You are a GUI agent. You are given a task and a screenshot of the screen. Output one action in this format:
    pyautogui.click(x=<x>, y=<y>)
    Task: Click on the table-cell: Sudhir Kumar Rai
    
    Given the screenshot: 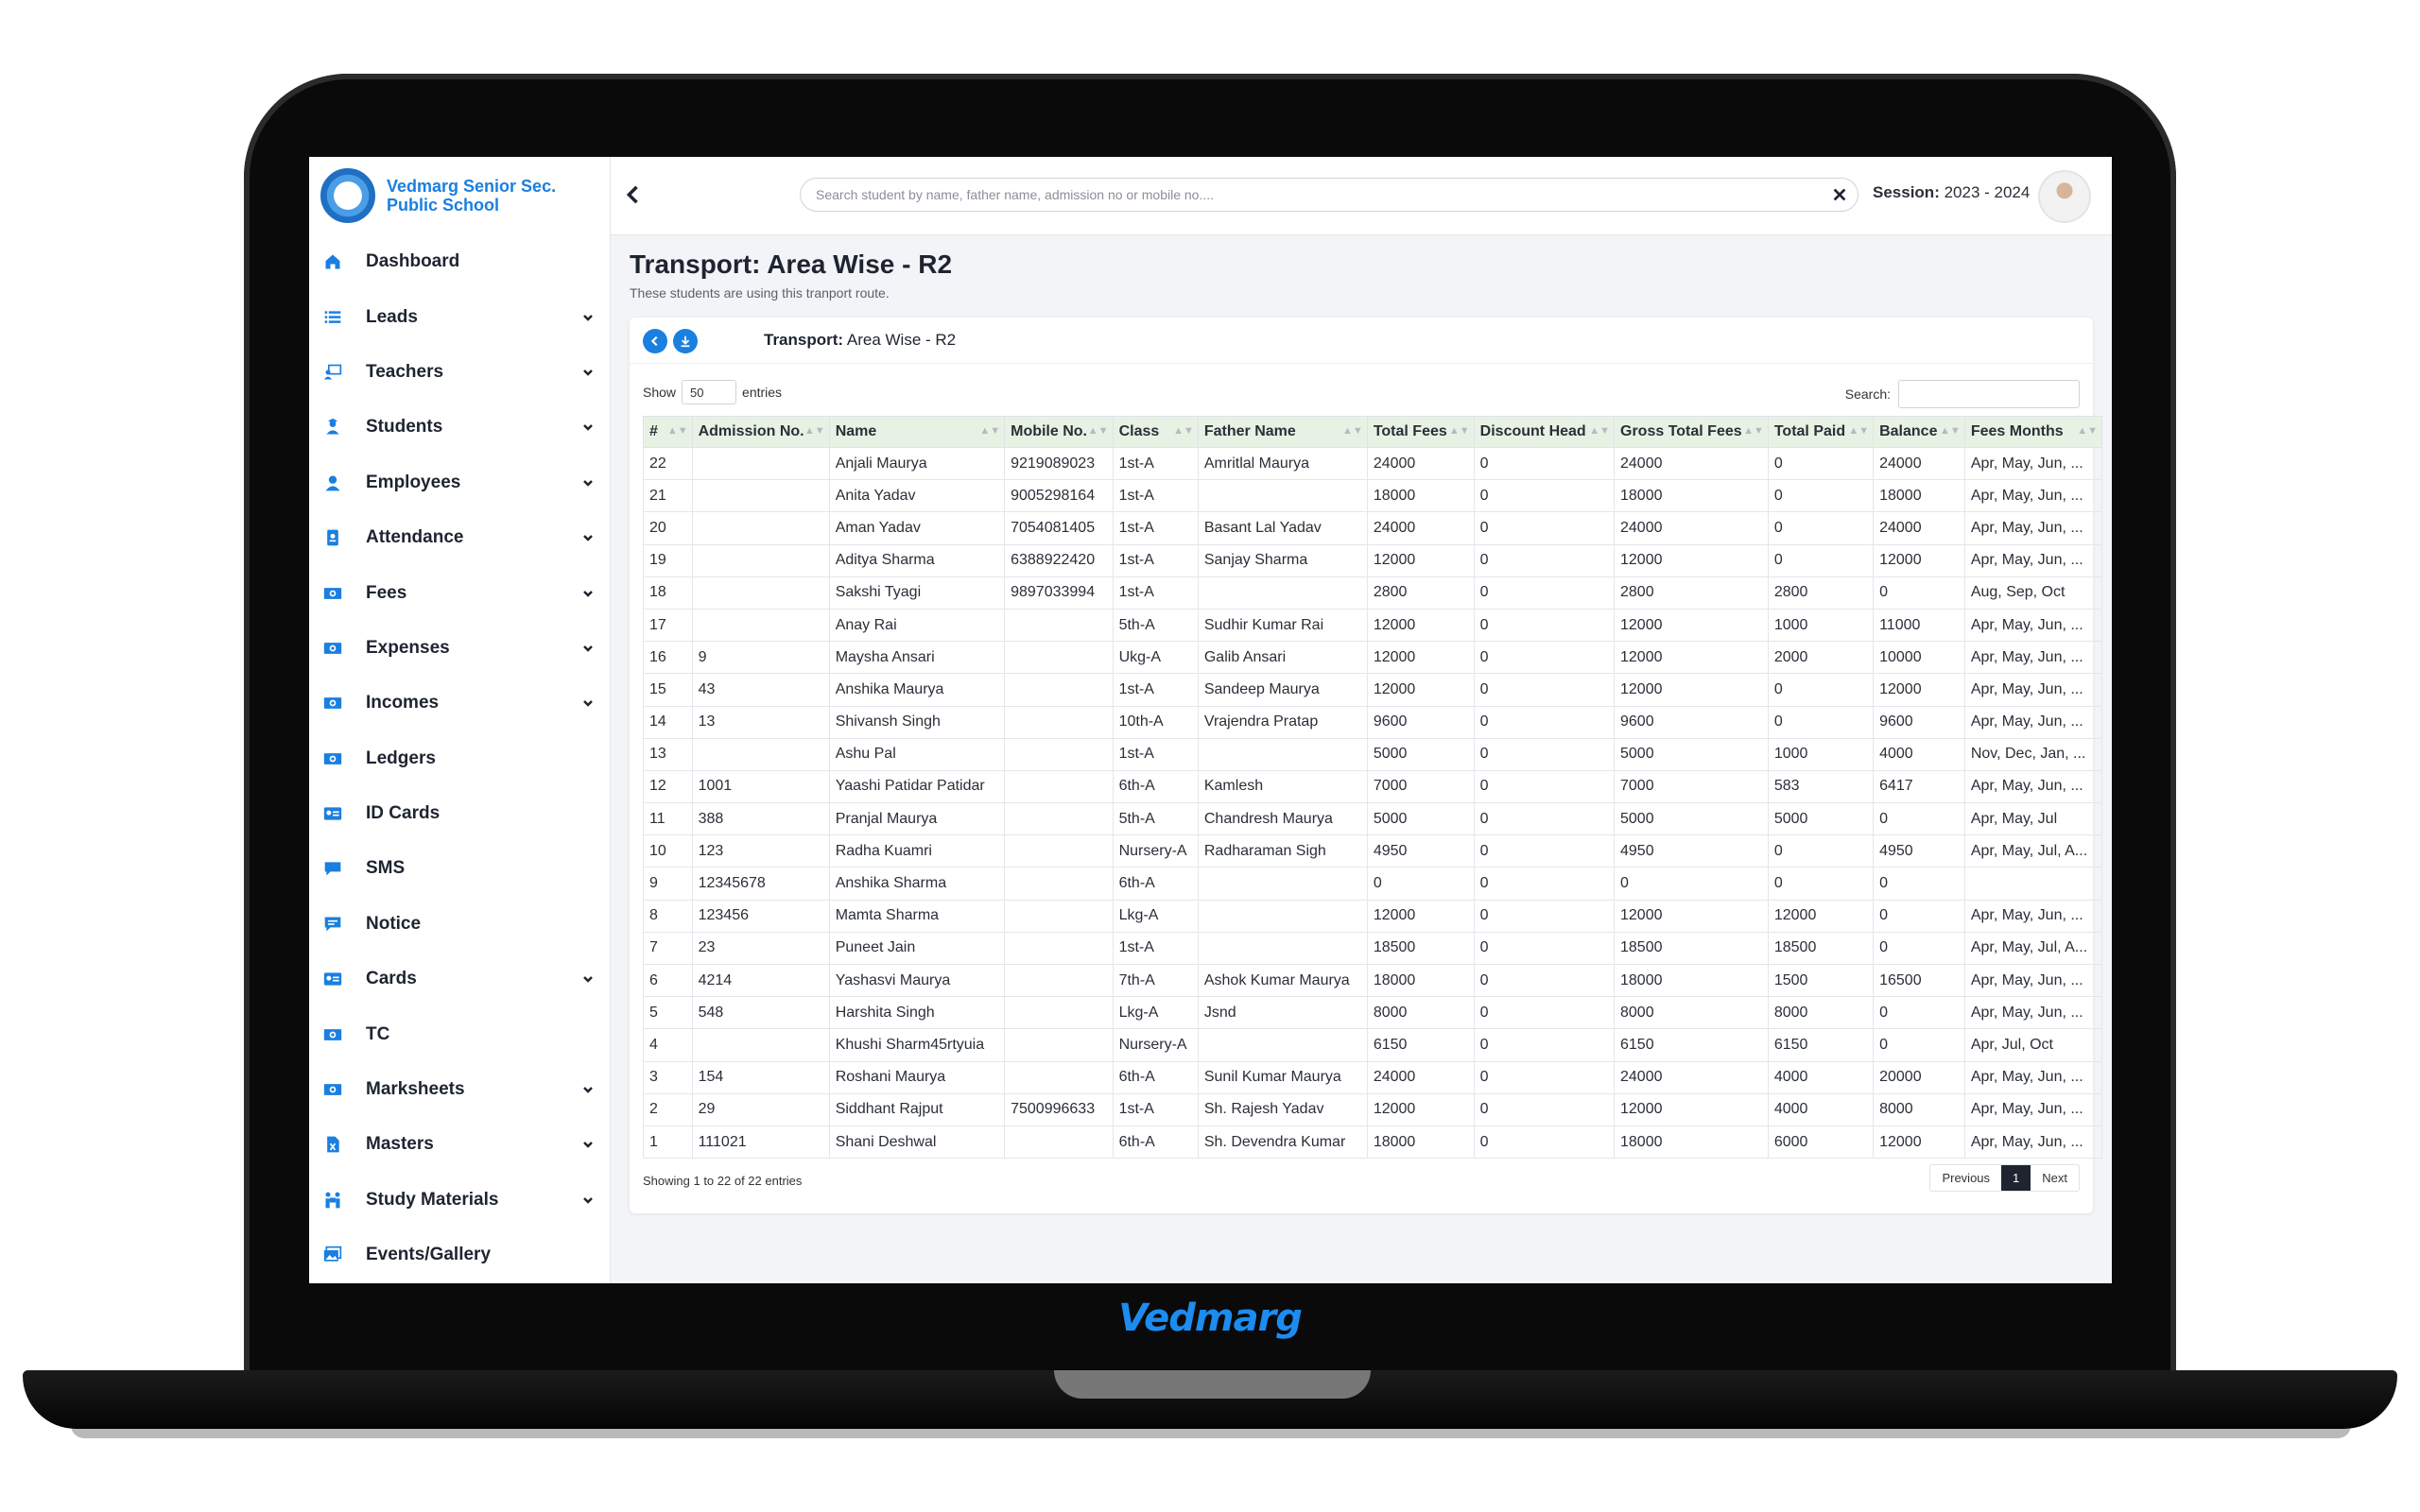 What is the action you would take?
    pyautogui.click(x=1282, y=625)
    